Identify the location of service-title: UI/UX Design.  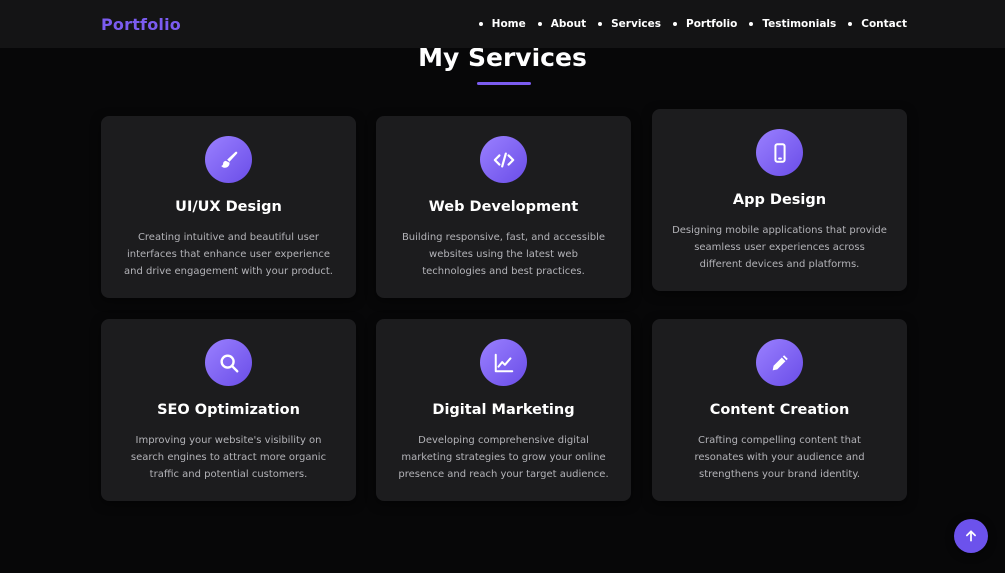
(228, 207).